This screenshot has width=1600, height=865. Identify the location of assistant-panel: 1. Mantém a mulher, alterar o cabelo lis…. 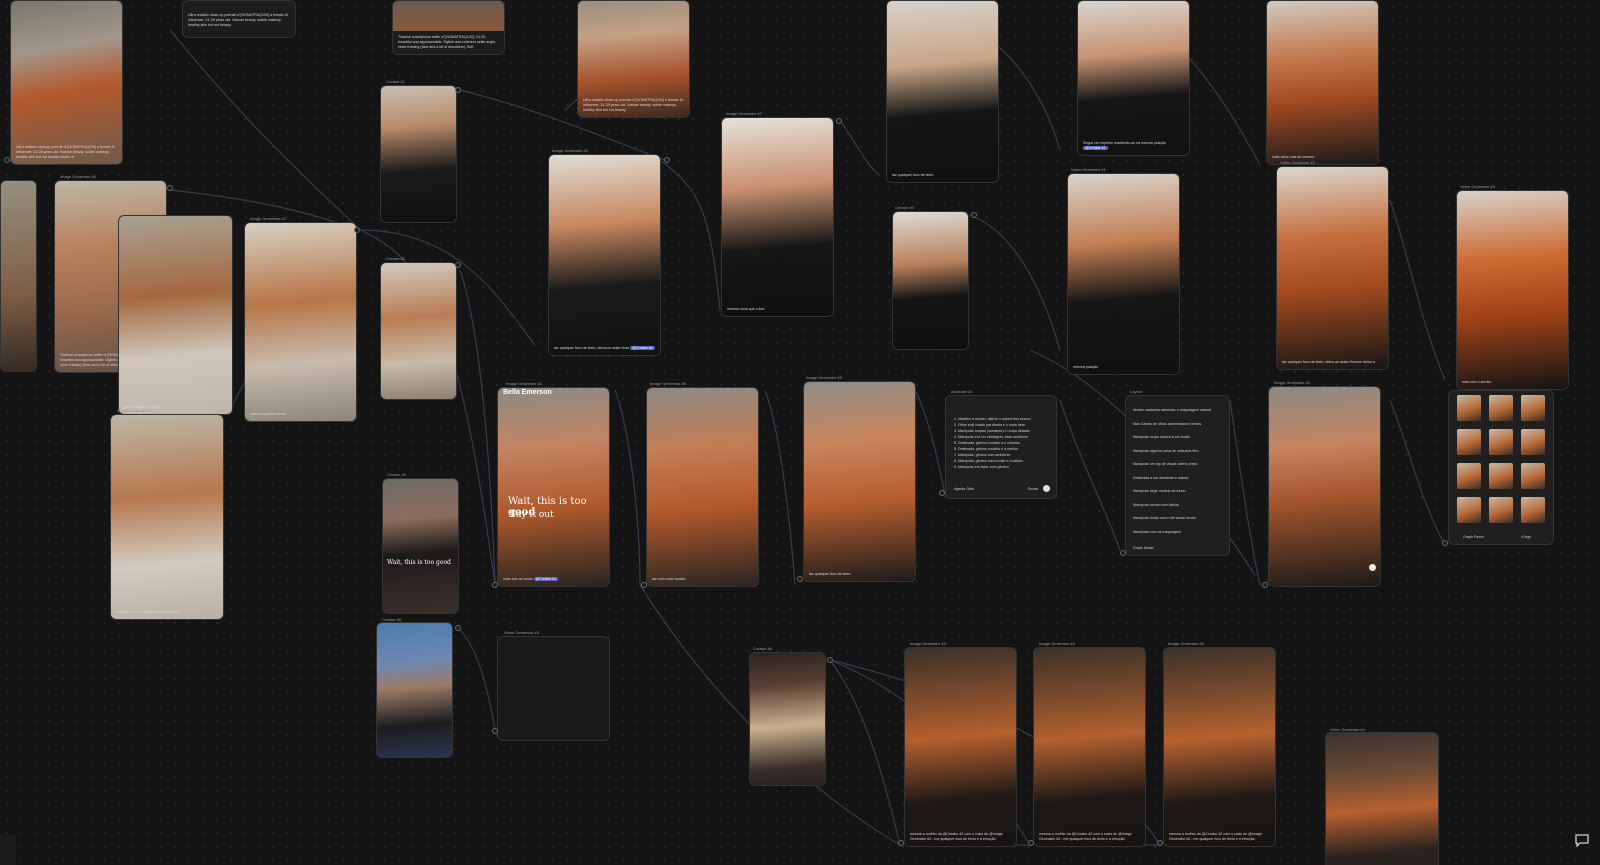
(1001, 447).